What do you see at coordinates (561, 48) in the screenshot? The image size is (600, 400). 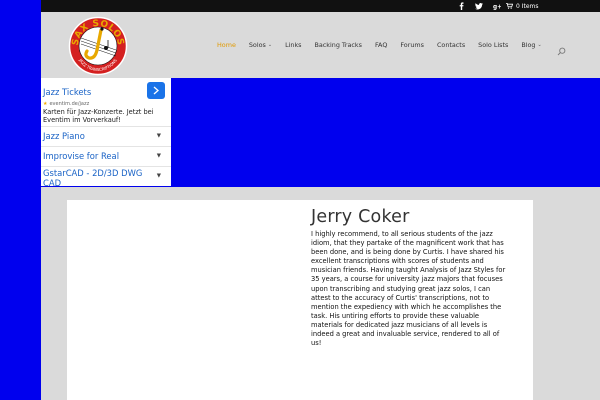 I see `search-icon` at bounding box center [561, 48].